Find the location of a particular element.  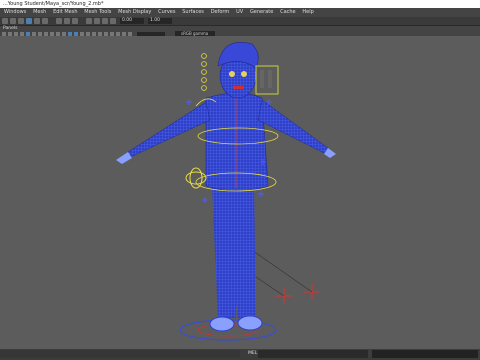

torso-jacket is located at coordinates (237, 142).